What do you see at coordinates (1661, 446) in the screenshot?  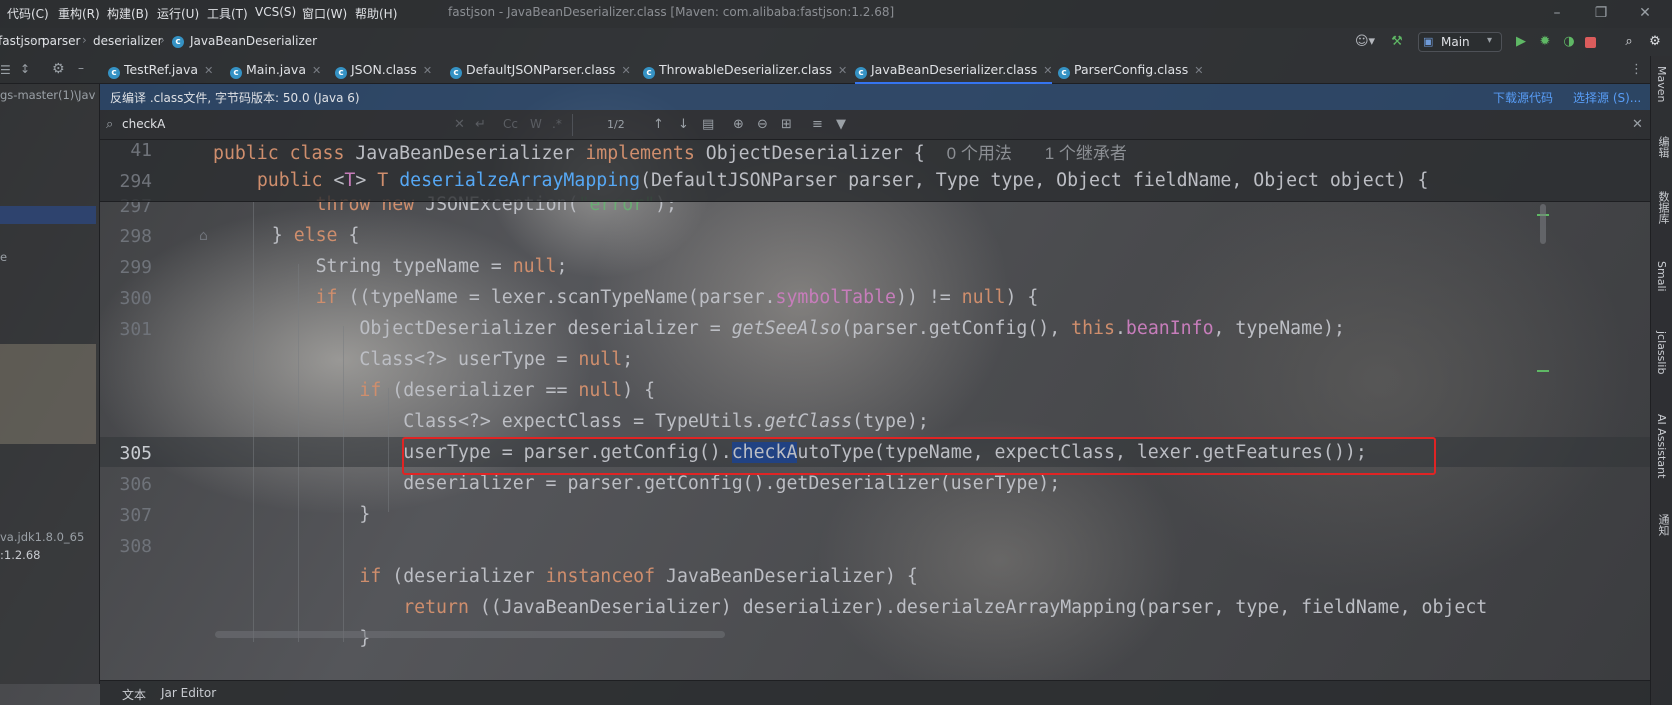 I see `ai-assistant-tool: AI Assistant` at bounding box center [1661, 446].